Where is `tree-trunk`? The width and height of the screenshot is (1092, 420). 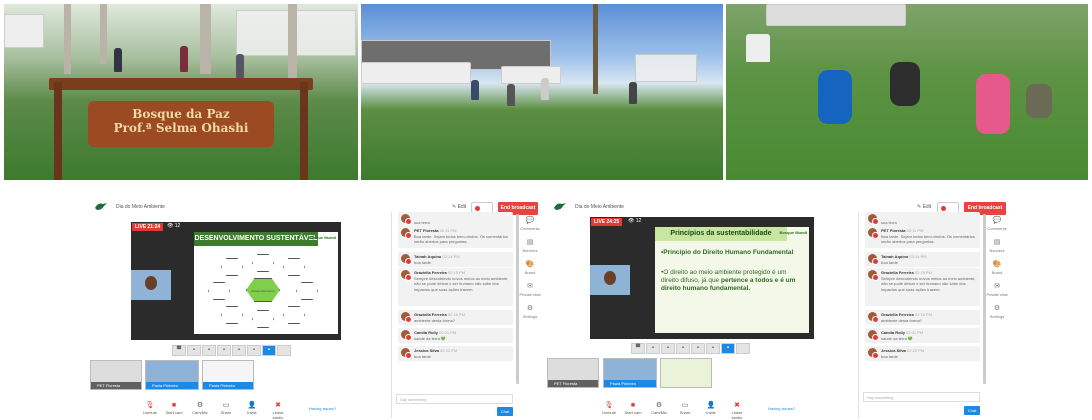
tree-trunk is located at coordinates (67, 39).